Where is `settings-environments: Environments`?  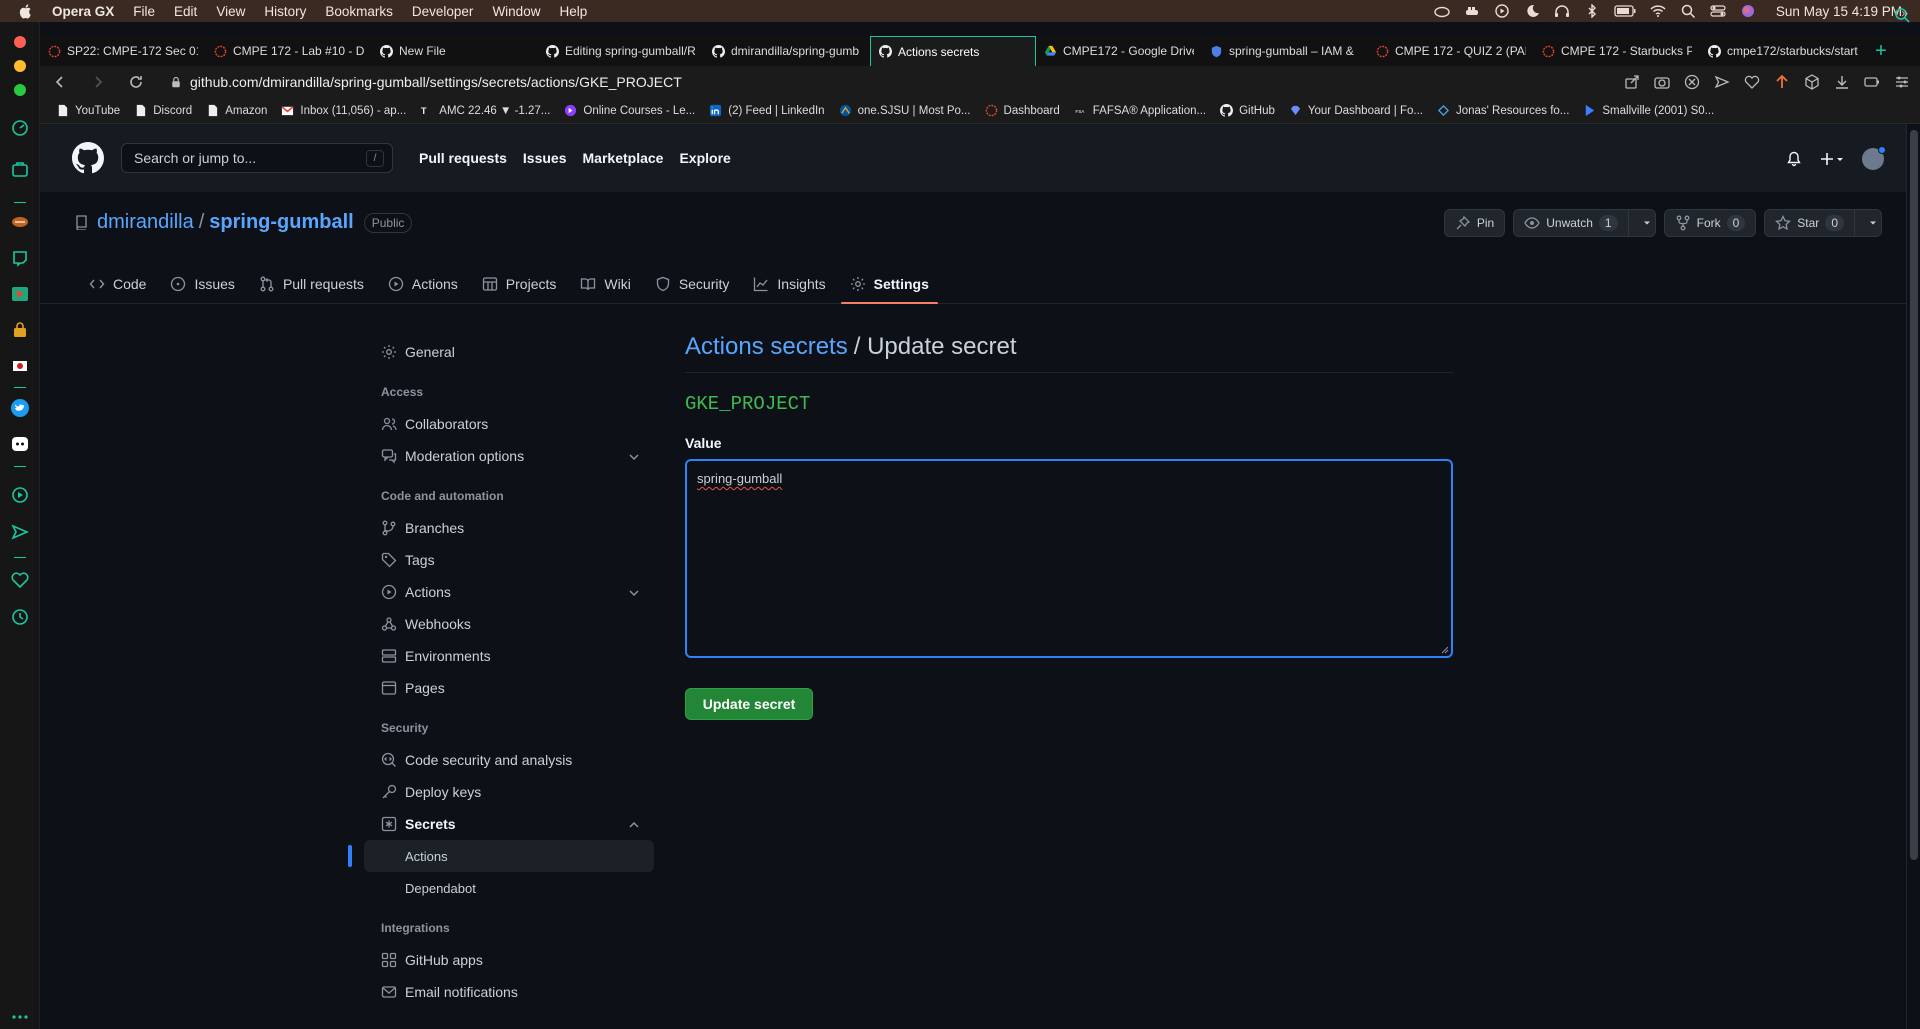 settings-environments: Environments is located at coordinates (509, 656).